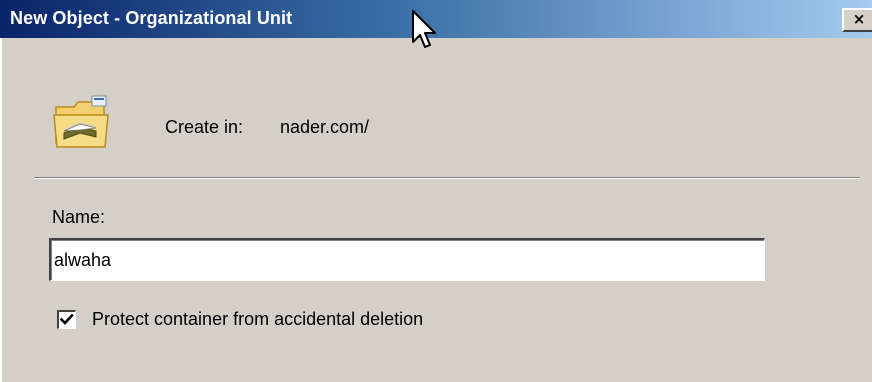 This screenshot has width=872, height=382. Describe the element at coordinates (424, 29) in the screenshot. I see `mouse-pointer-icon` at that location.